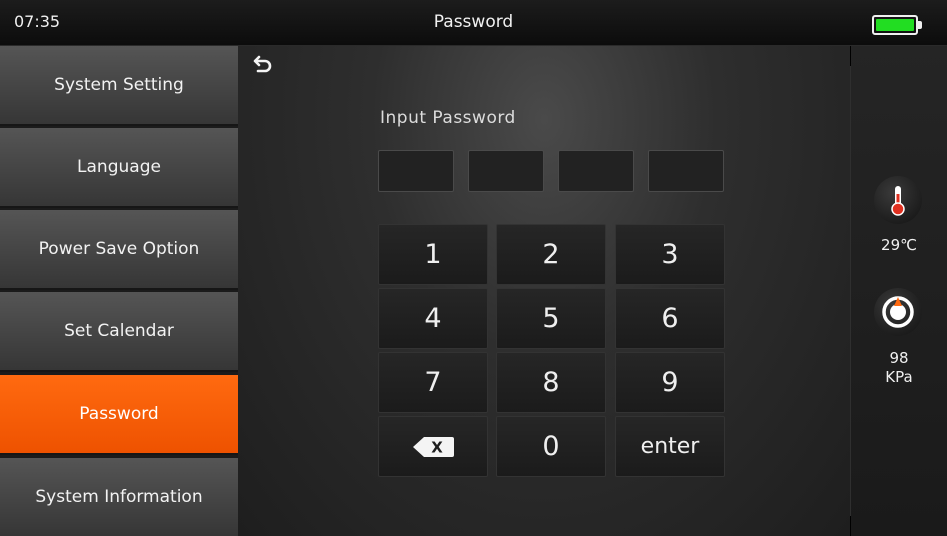 This screenshot has height=536, width=947. Describe the element at coordinates (551, 318) in the screenshot. I see `key-5: 5` at that location.